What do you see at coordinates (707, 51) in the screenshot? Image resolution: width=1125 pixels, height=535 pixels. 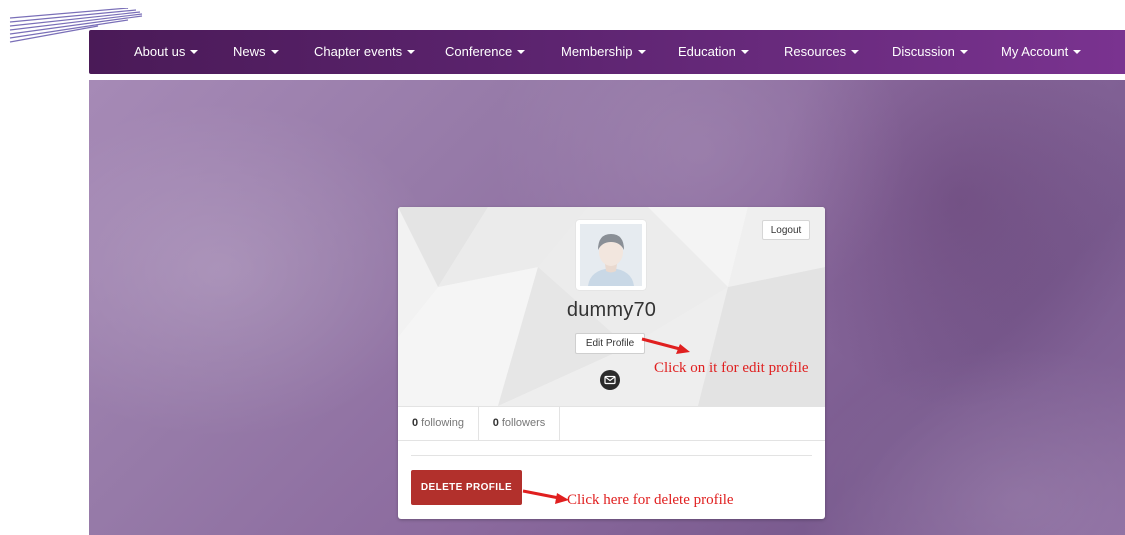 I see `nav-label: Education` at bounding box center [707, 51].